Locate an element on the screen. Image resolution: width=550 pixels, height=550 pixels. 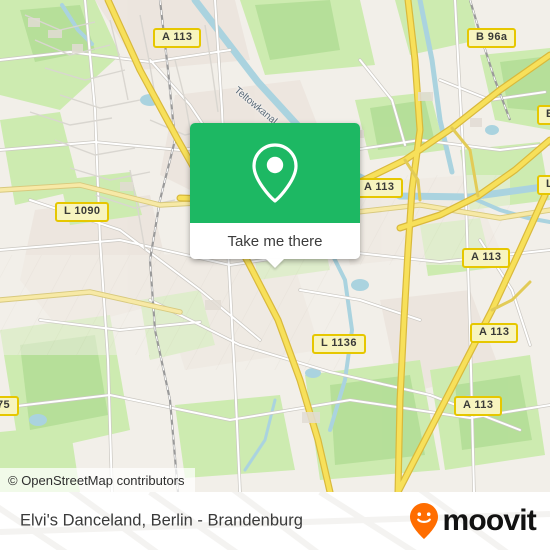
take-me-there-label: Take me there is located at coordinates (275, 241).